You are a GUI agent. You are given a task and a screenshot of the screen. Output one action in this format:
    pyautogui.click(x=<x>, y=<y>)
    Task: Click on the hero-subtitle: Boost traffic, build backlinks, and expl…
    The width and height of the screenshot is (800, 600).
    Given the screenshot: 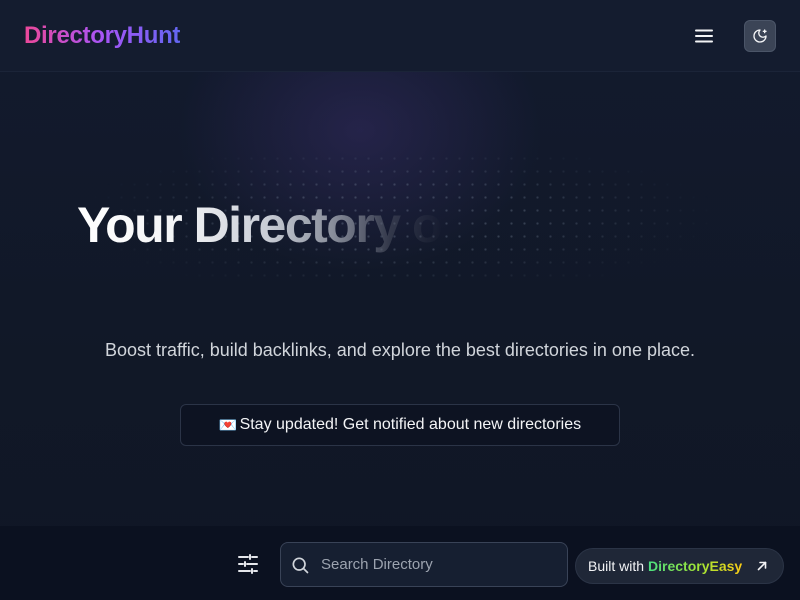 What is the action you would take?
    pyautogui.click(x=399, y=350)
    